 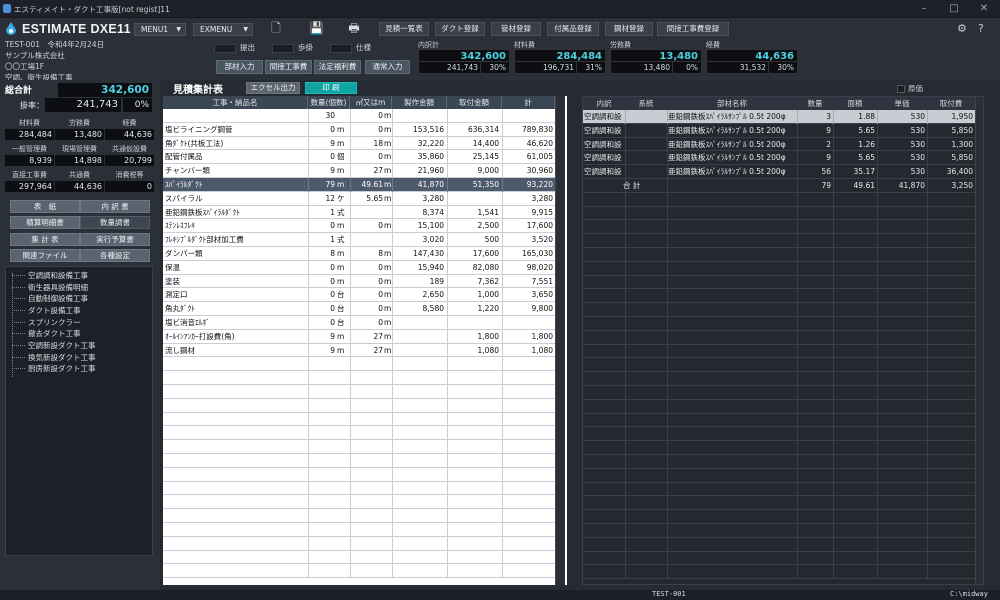 I want to click on table-row: ダンパー類 8 m 8 m 147,430 17,600 165,030, so click(x=359, y=254).